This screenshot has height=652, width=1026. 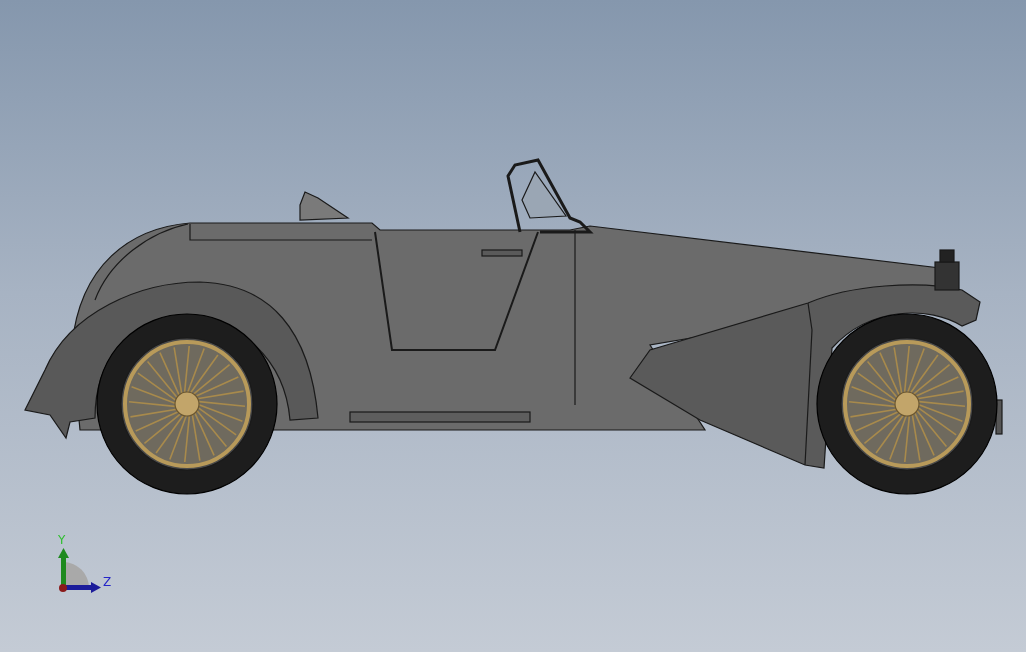 What do you see at coordinates (62, 540) in the screenshot?
I see `axis-label: Y` at bounding box center [62, 540].